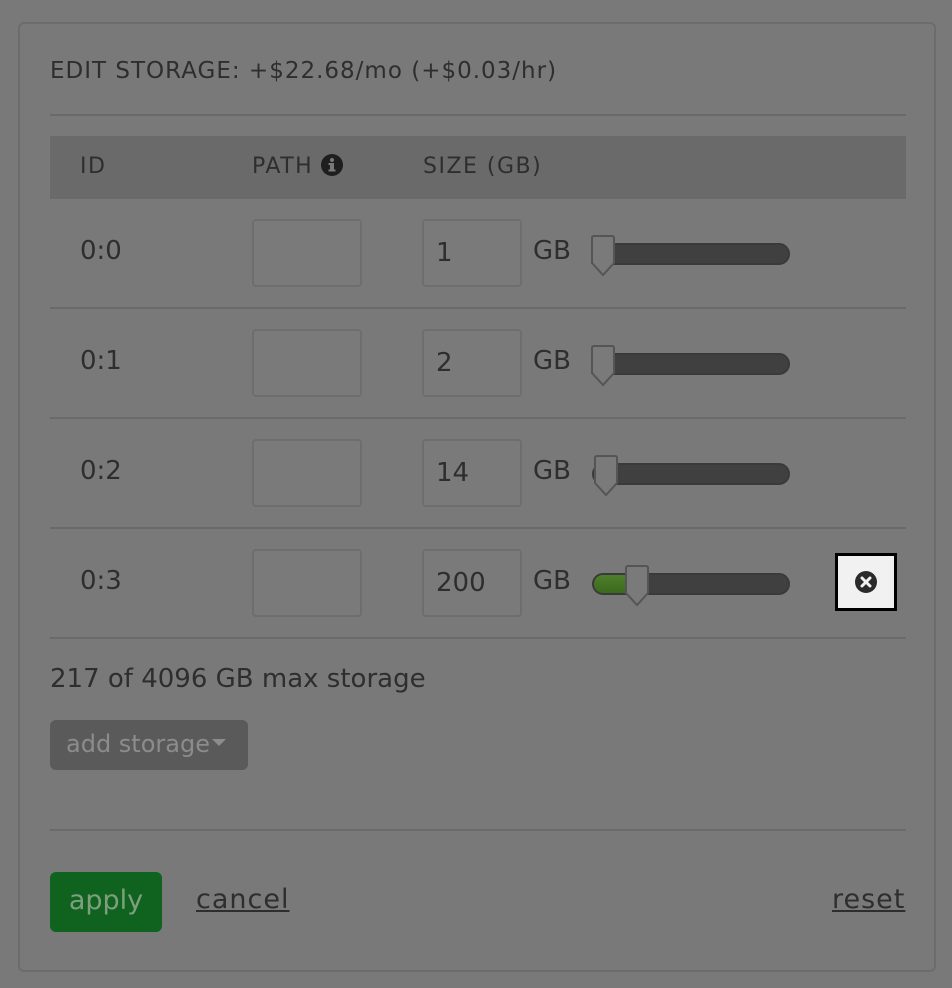 The width and height of the screenshot is (952, 988). Describe the element at coordinates (472, 583) in the screenshot. I see `size-input: 200` at that location.